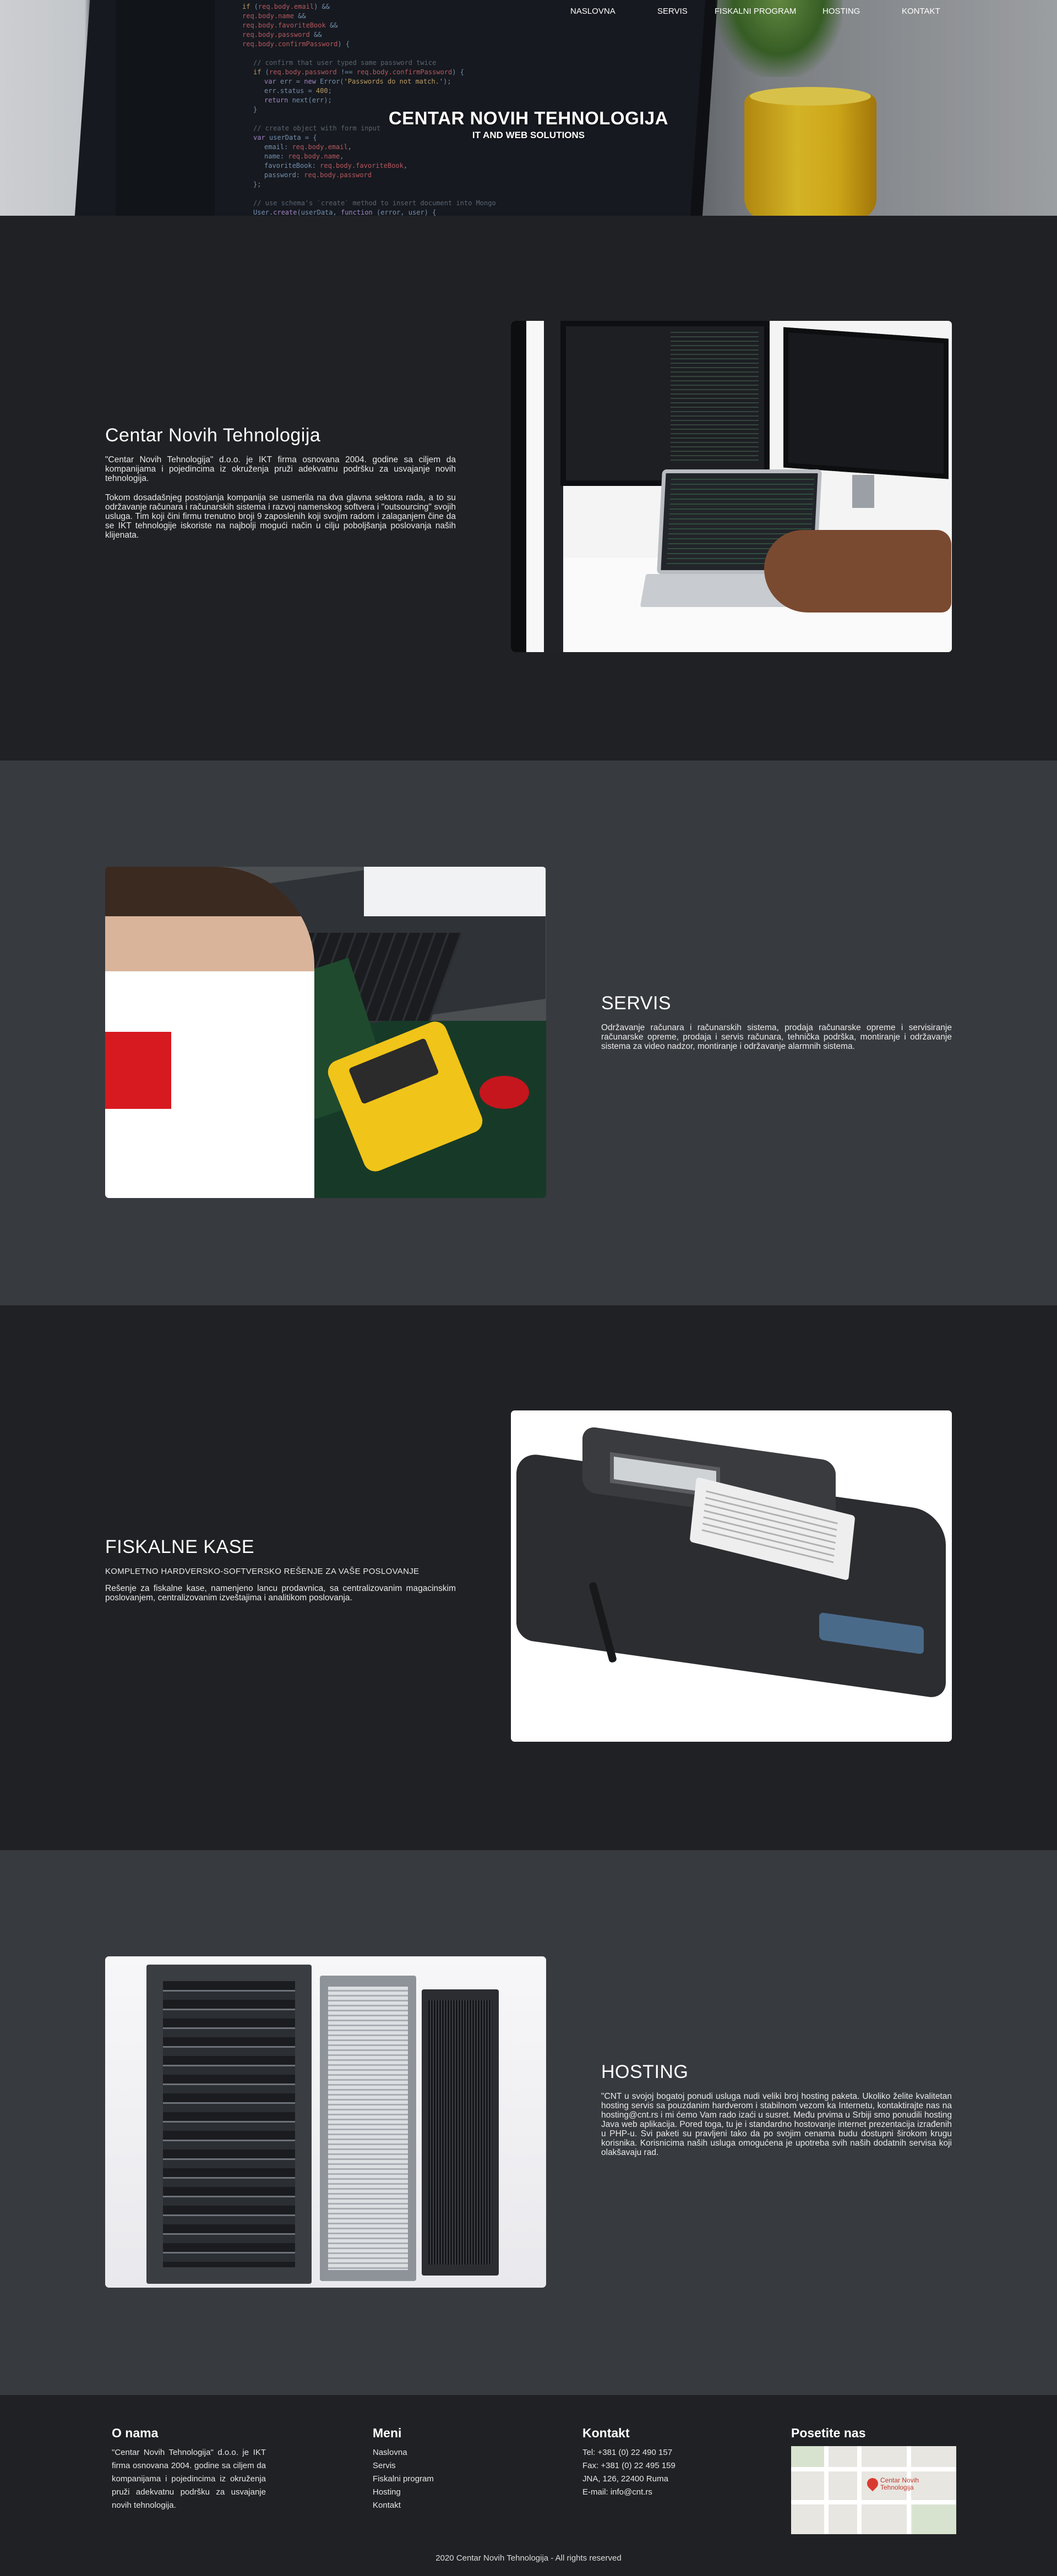 This screenshot has width=1057, height=2576. Describe the element at coordinates (645, 2071) in the screenshot. I see `hosting-title: HOSTING` at that location.